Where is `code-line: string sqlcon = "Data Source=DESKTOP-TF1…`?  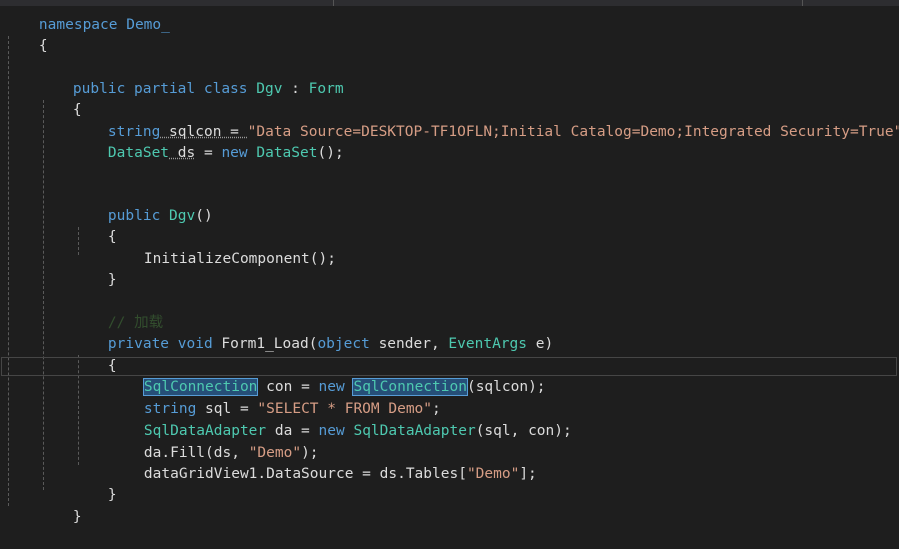
code-line: string sqlcon = "Data Source=DESKTOP-TF1… is located at coordinates (486, 120).